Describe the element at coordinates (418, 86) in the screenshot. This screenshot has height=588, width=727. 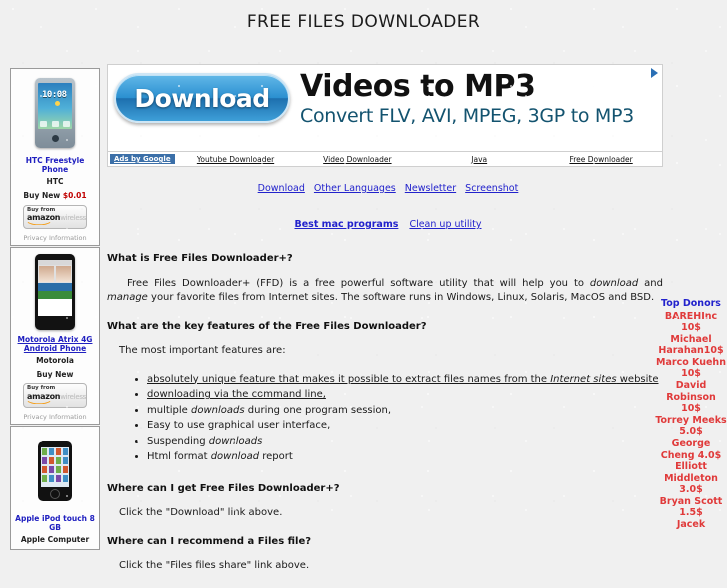
I see `ad-headline: Videos to MP3` at that location.